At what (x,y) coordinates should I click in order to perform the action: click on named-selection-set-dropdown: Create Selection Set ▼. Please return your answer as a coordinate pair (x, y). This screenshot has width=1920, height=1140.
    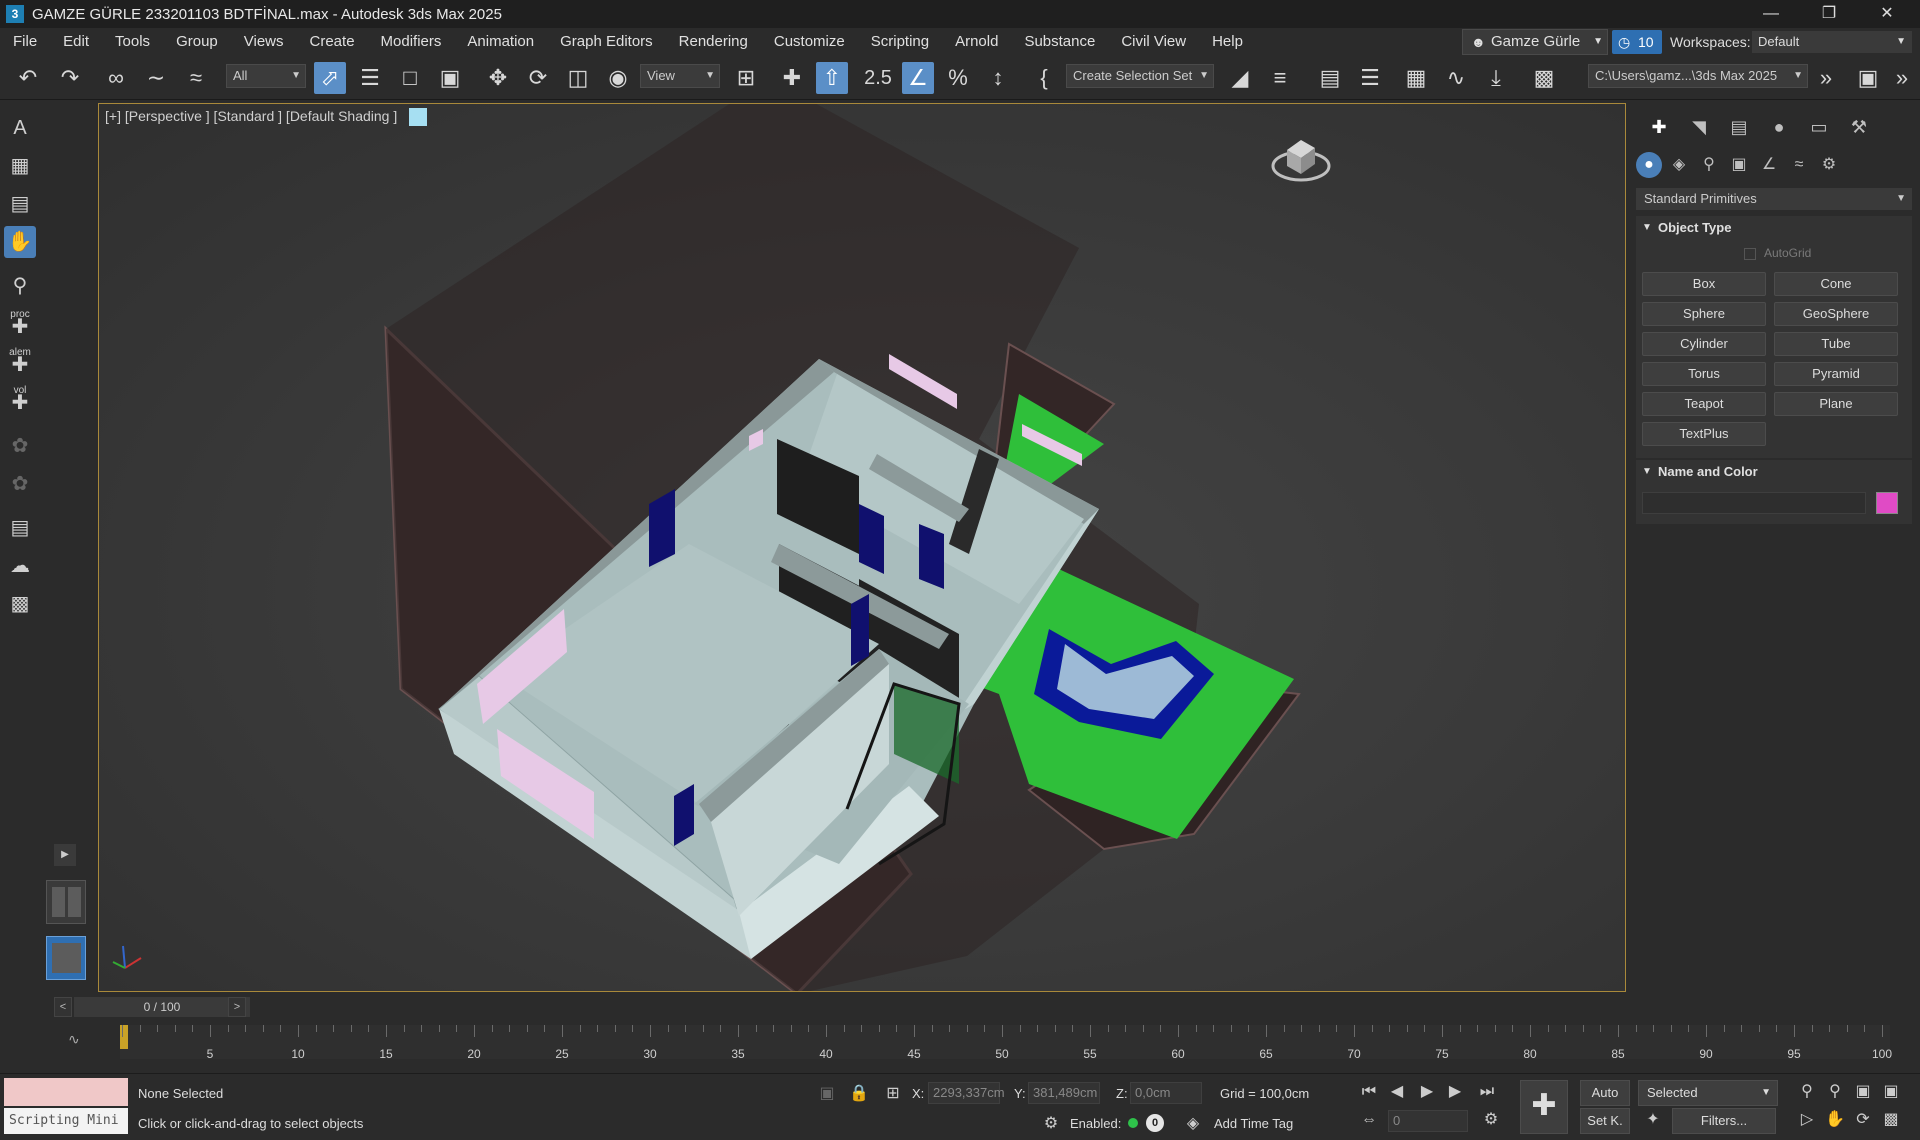
    Looking at the image, I should click on (1140, 76).